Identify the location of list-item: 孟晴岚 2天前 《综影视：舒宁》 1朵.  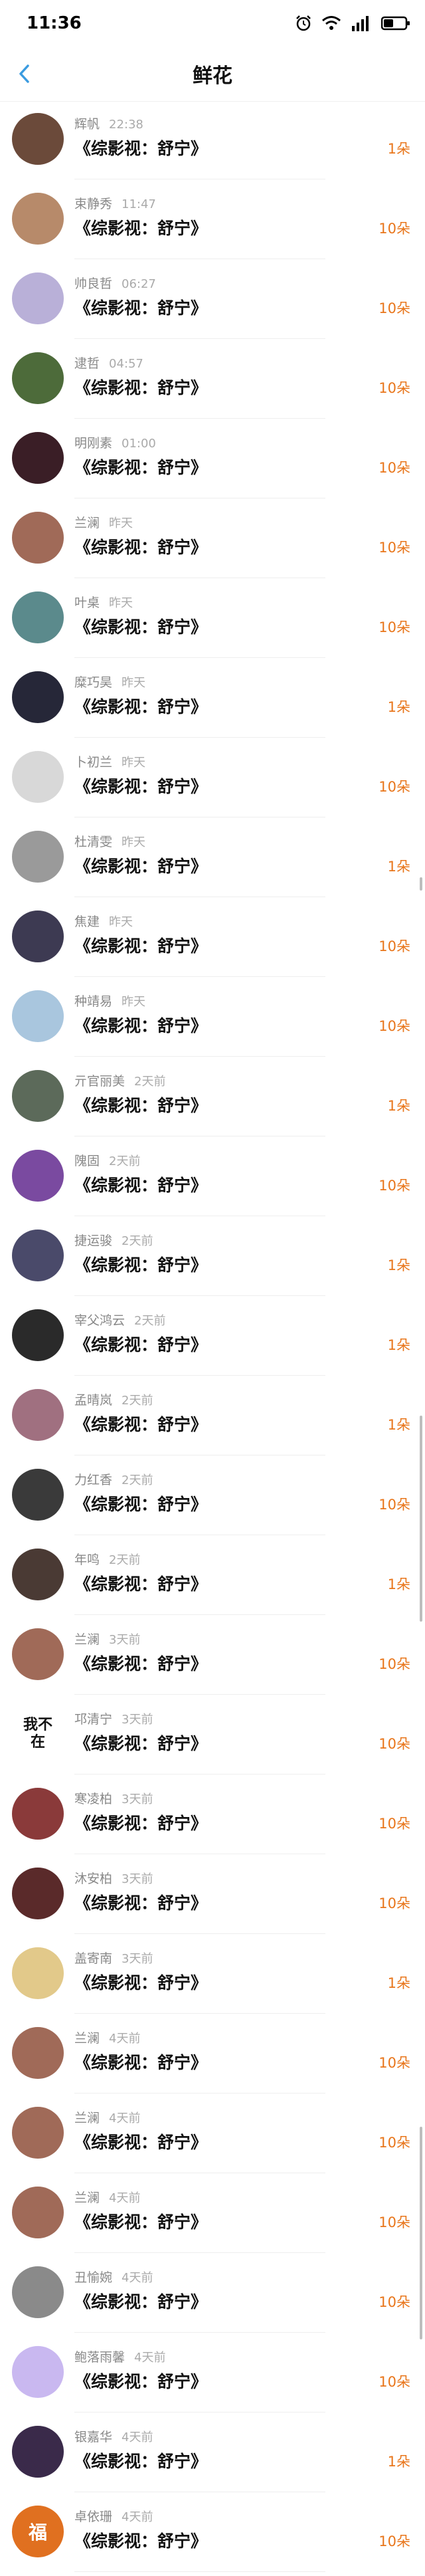
(212, 1419).